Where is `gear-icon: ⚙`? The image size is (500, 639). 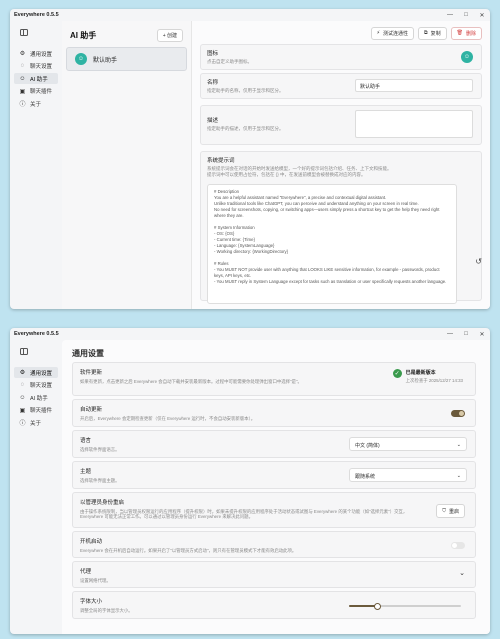 gear-icon: ⚙ is located at coordinates (22, 54).